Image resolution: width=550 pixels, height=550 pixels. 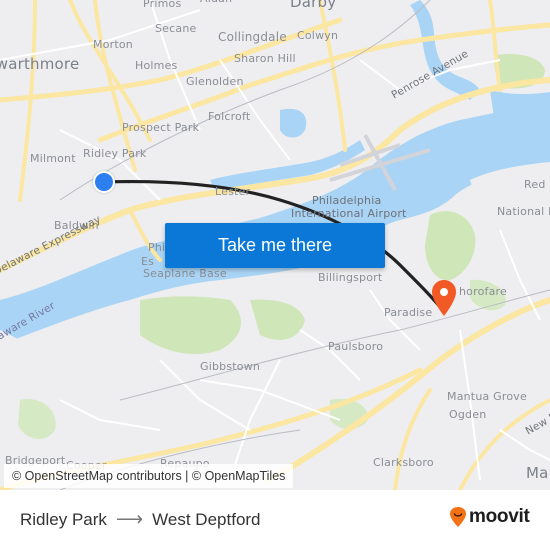 I want to click on take-me-there-button: Take me there, so click(x=275, y=245).